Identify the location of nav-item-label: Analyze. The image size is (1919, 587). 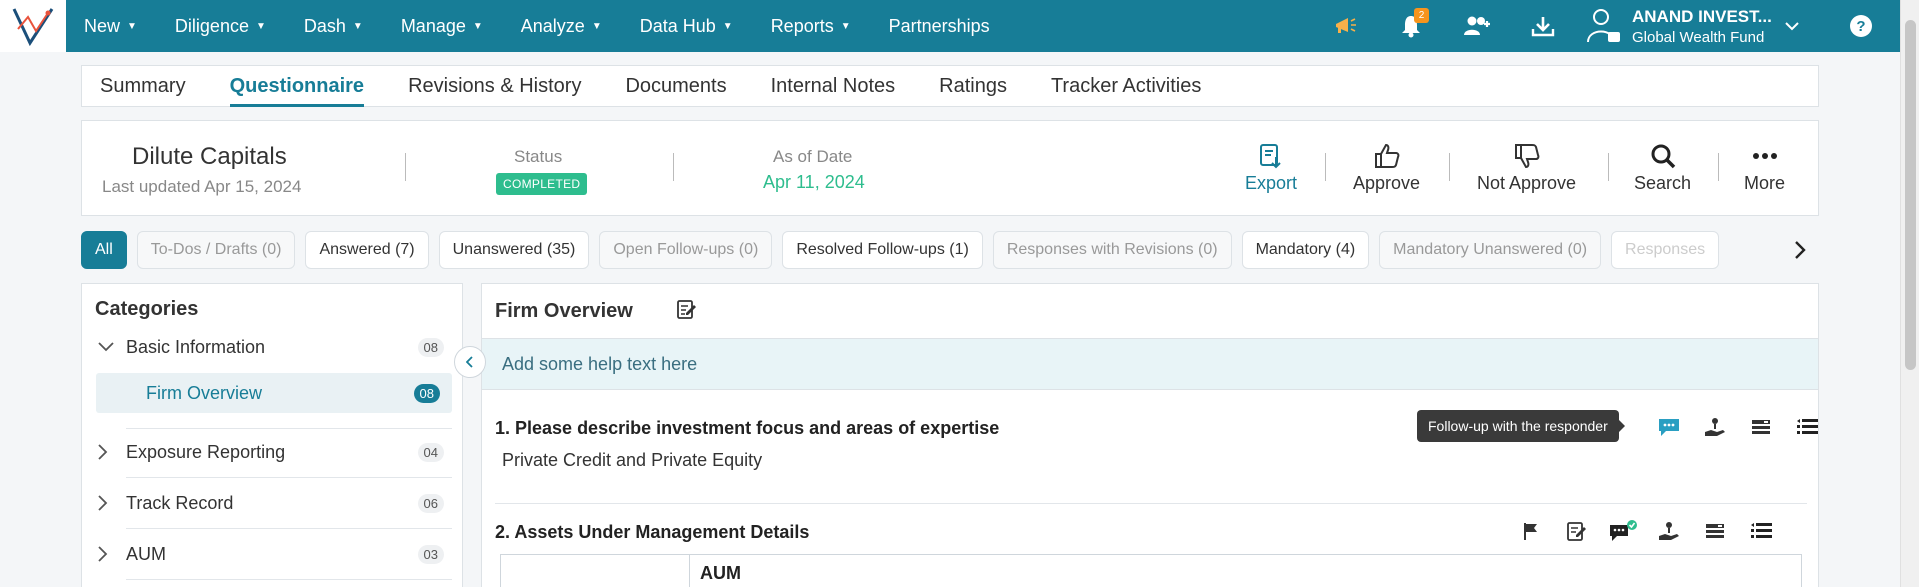
(552, 25).